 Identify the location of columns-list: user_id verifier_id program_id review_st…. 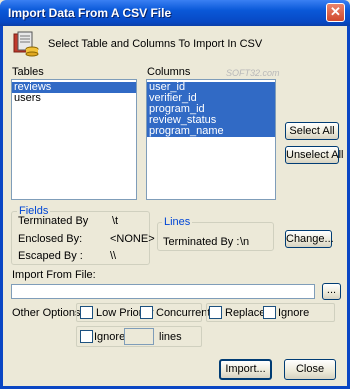
(211, 139).